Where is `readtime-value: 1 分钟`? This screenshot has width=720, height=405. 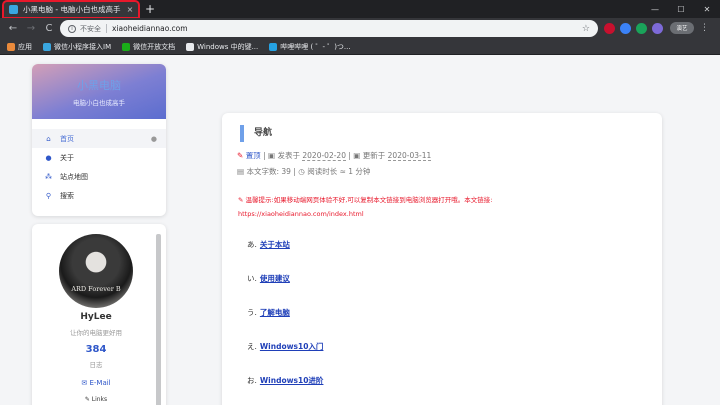 readtime-value: 1 分钟 is located at coordinates (359, 171).